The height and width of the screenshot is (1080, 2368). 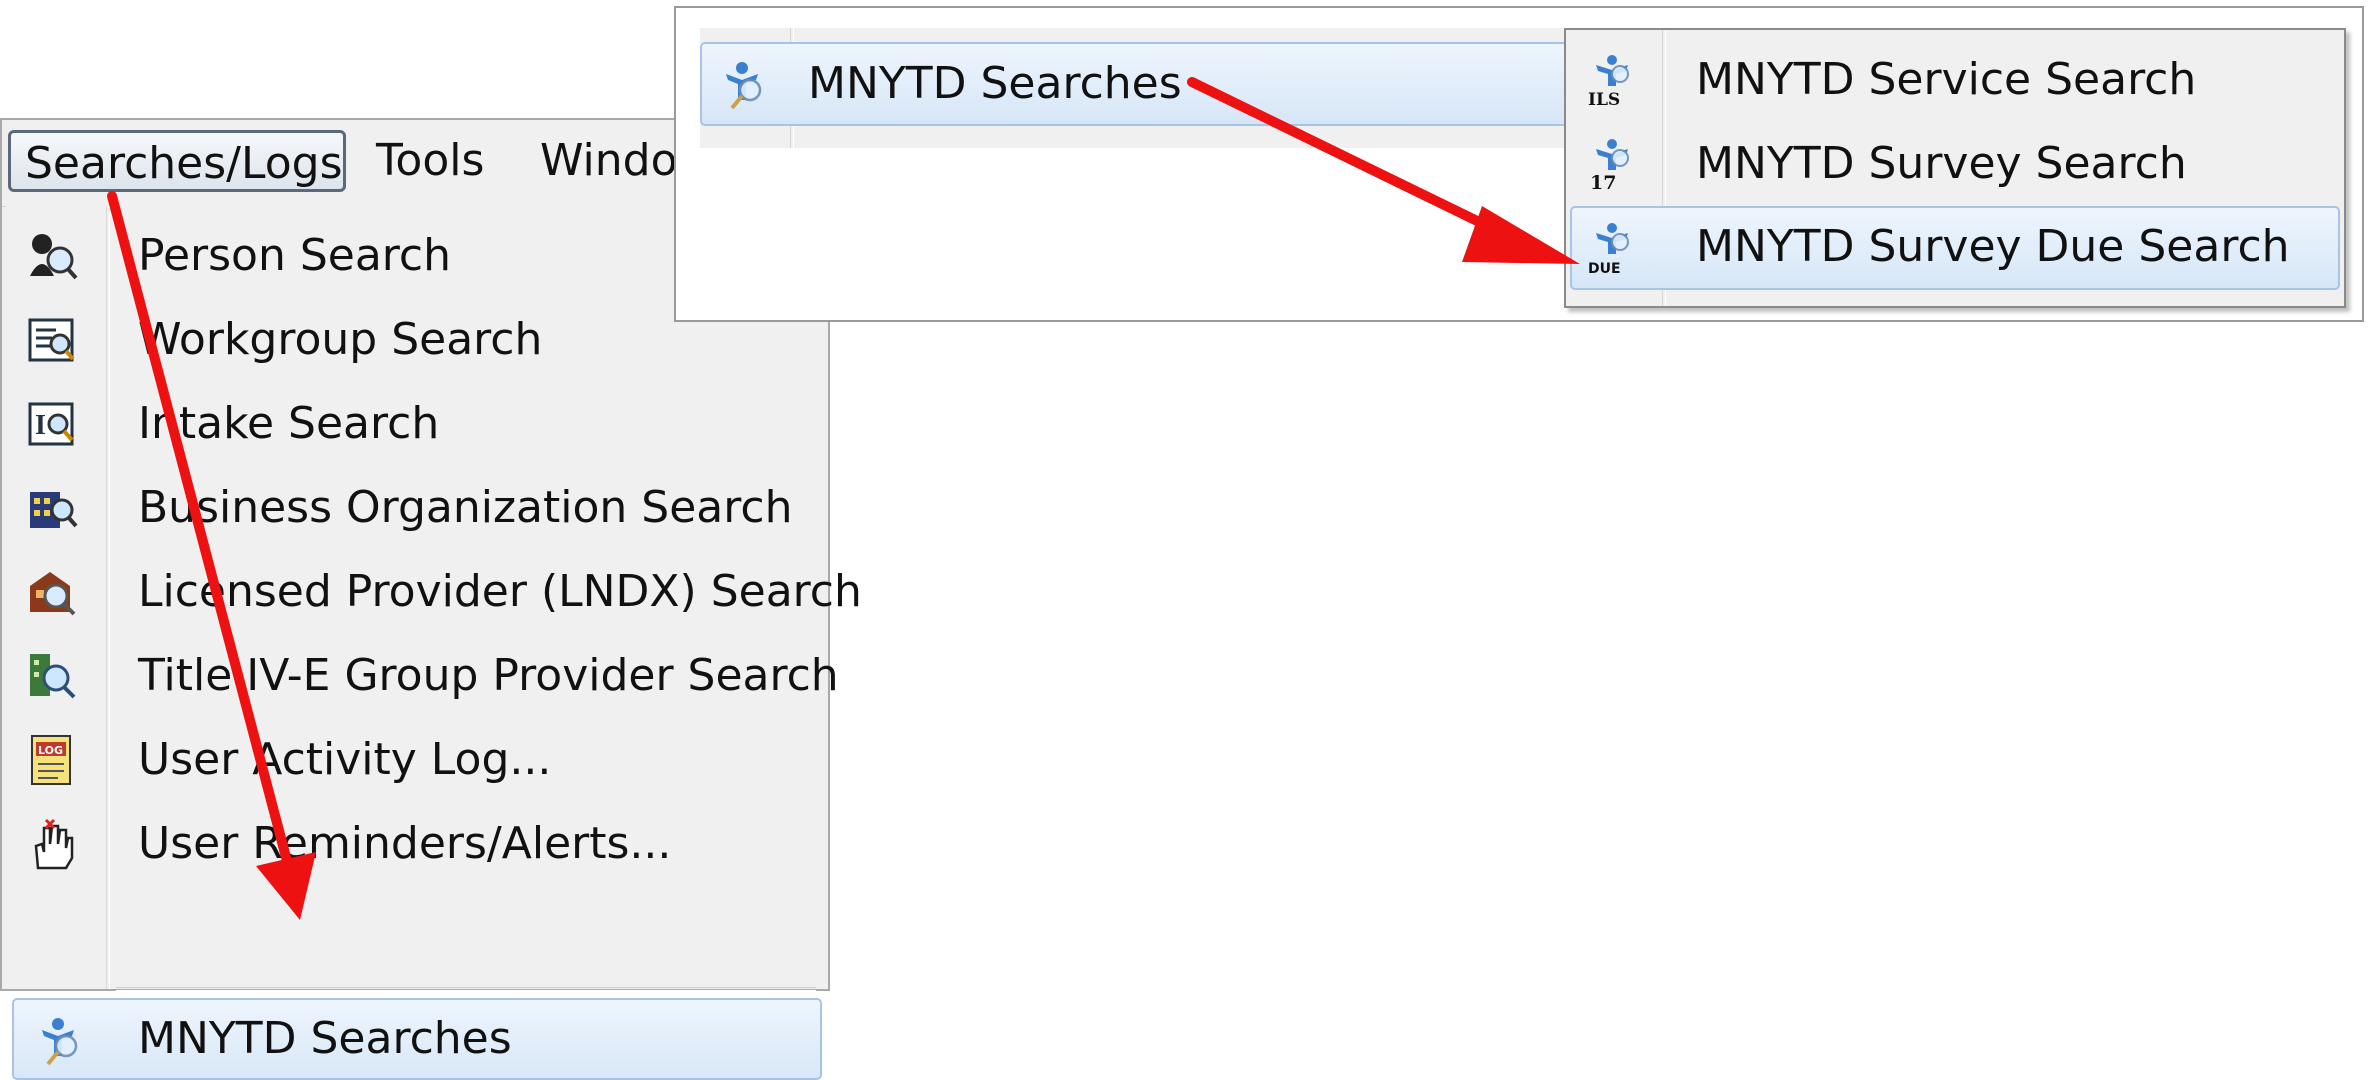 What do you see at coordinates (54, 257) in the screenshot?
I see `person-search-icon` at bounding box center [54, 257].